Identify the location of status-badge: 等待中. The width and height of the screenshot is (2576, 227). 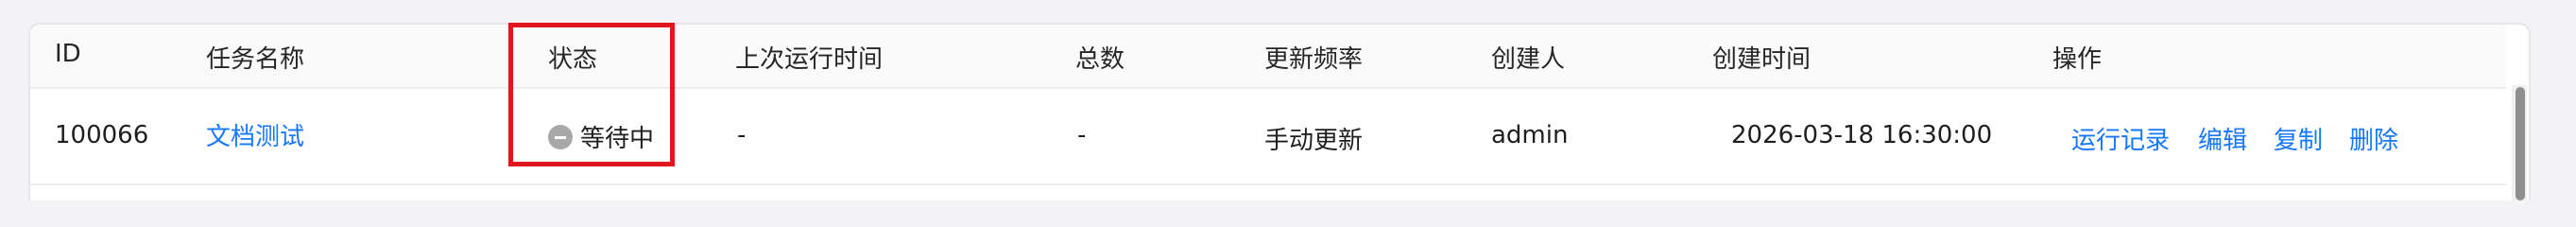
(601, 136).